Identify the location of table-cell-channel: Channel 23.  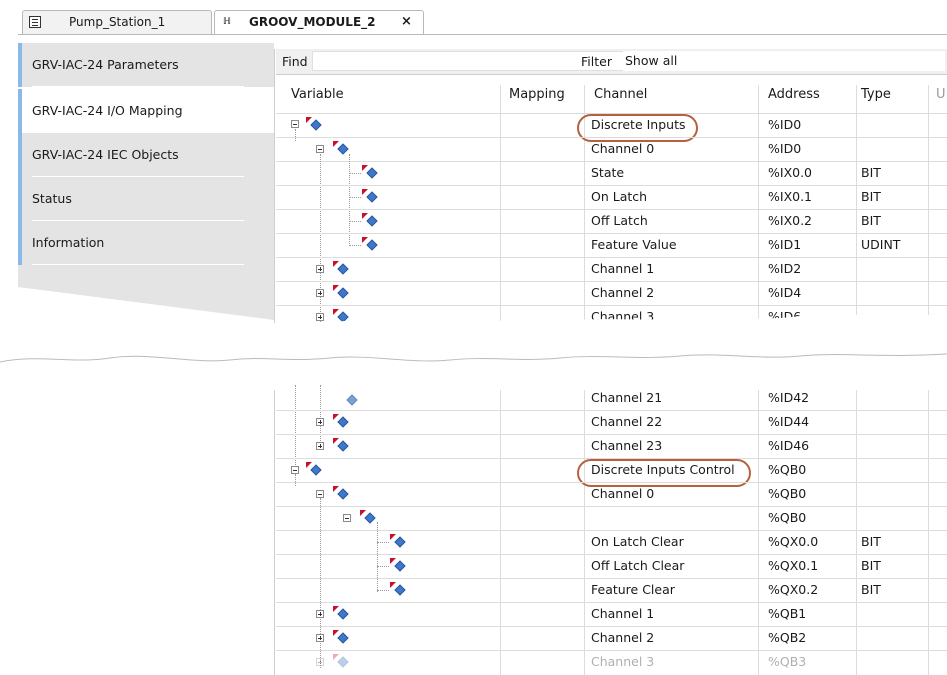
(627, 445).